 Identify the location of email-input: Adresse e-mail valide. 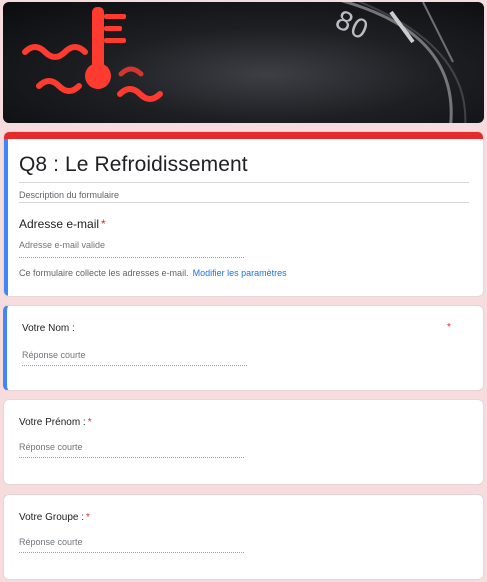
(131, 249).